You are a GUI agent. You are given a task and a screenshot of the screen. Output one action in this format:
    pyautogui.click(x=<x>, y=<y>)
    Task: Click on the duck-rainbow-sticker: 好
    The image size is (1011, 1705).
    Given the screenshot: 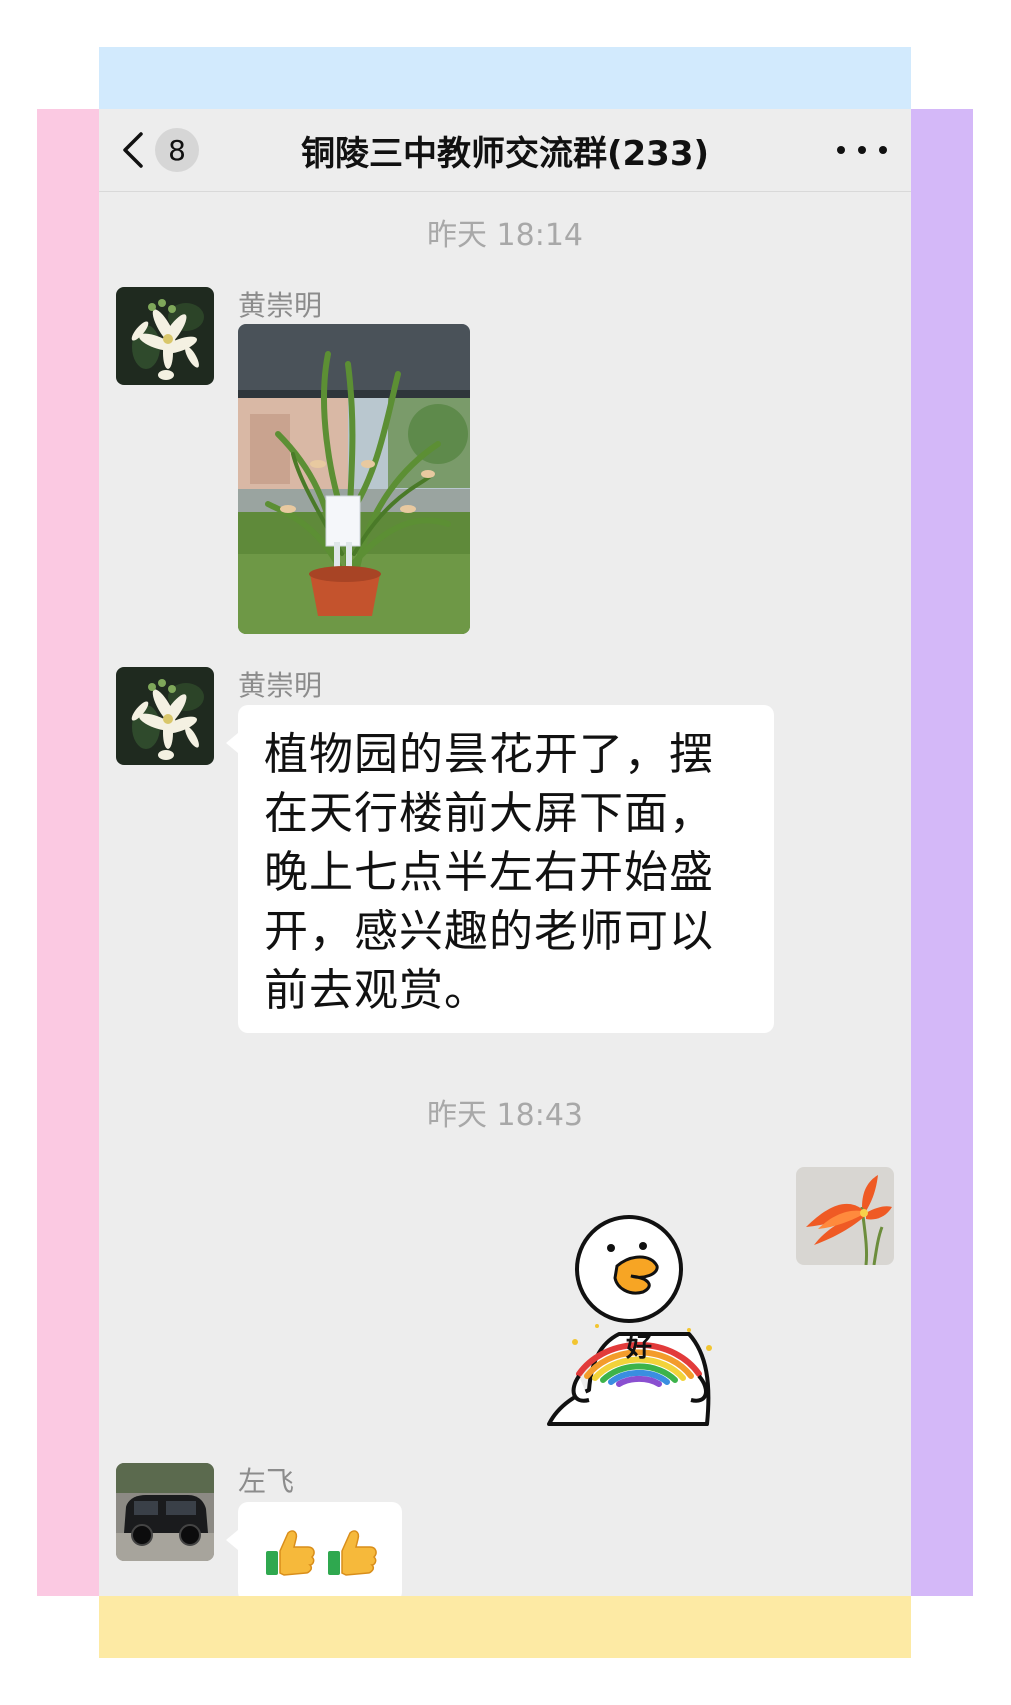 What is the action you would take?
    pyautogui.click(x=629, y=1320)
    